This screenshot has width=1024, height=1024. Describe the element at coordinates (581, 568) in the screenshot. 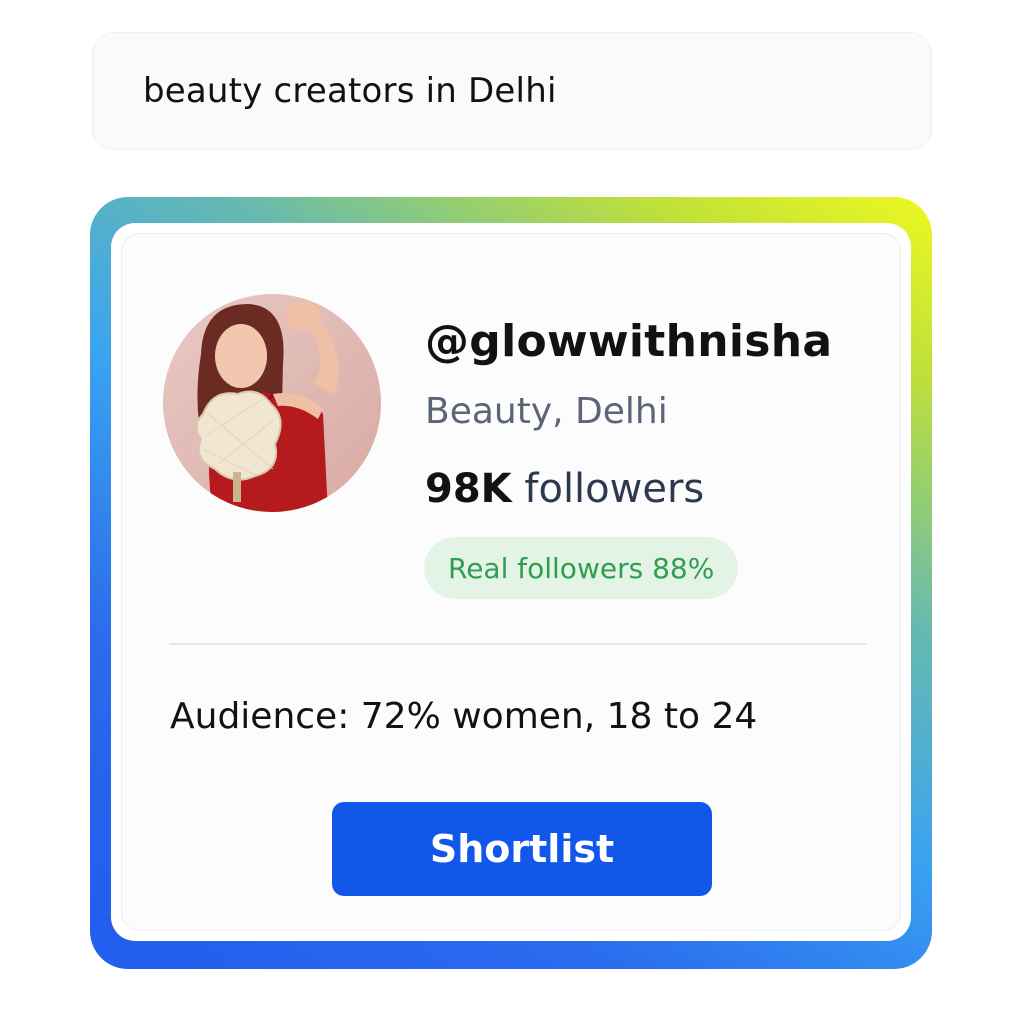

I see `real-followers-badge: Real followers 88%` at that location.